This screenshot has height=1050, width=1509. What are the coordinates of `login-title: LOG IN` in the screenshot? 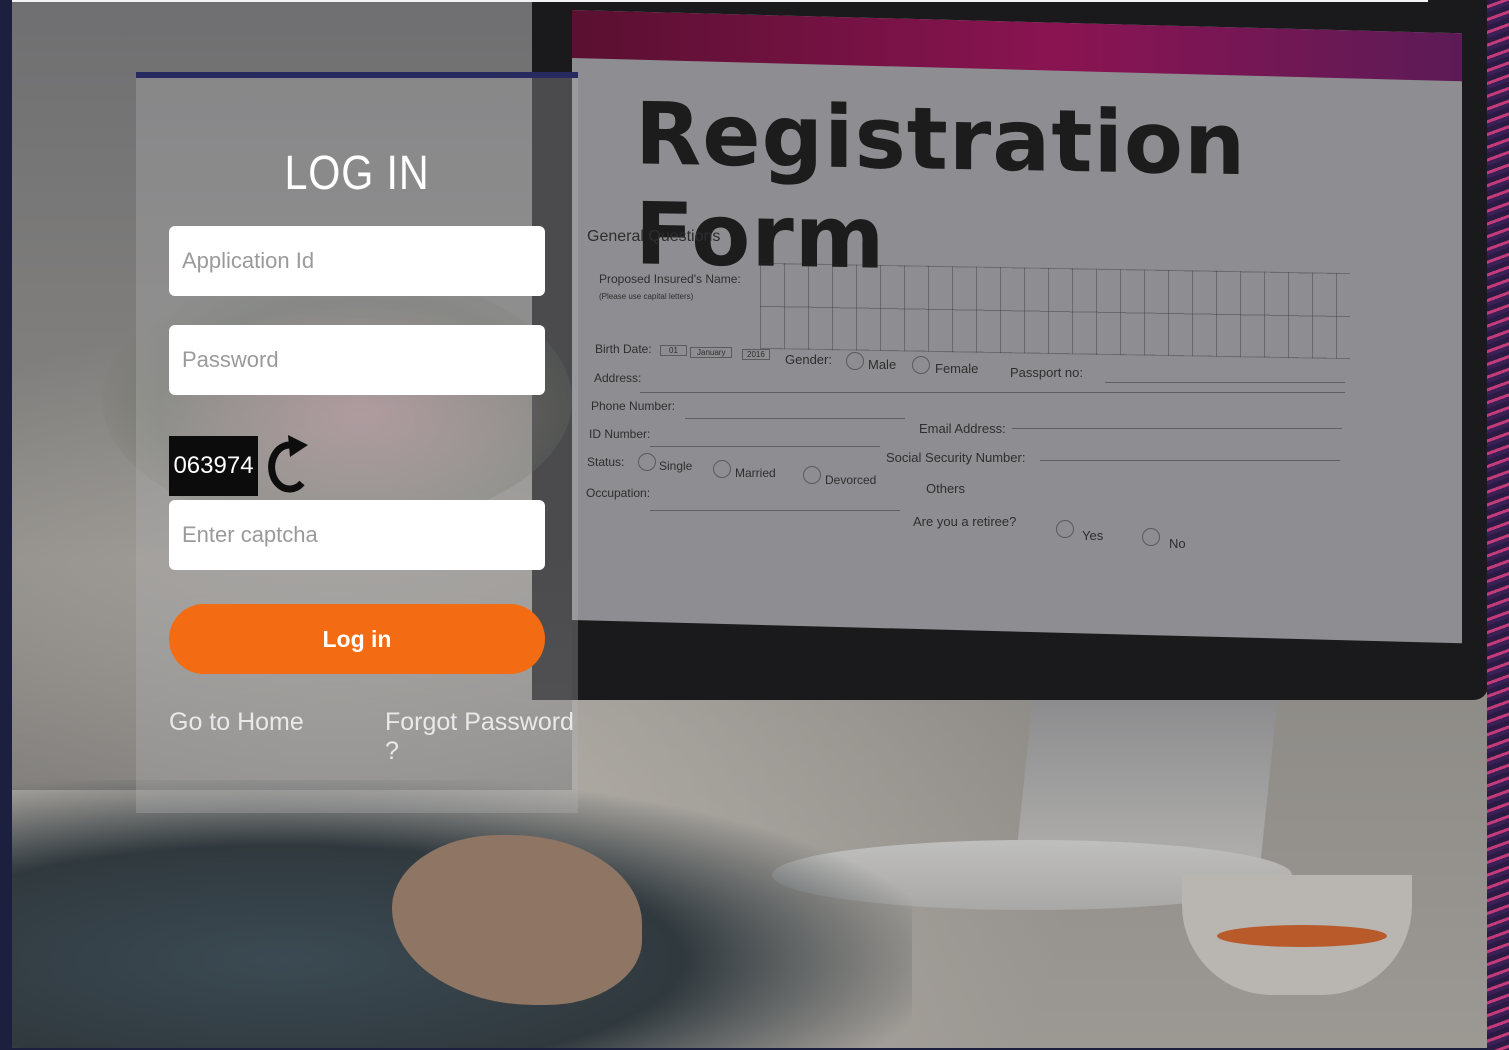 It's located at (357, 173).